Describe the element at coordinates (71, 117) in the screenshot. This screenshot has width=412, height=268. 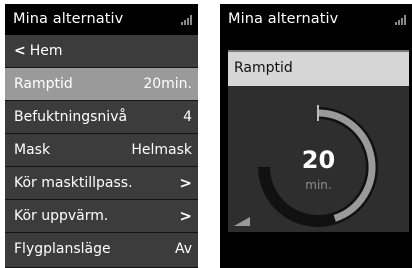
I see `menu-item-label: Befuktningsnivå` at that location.